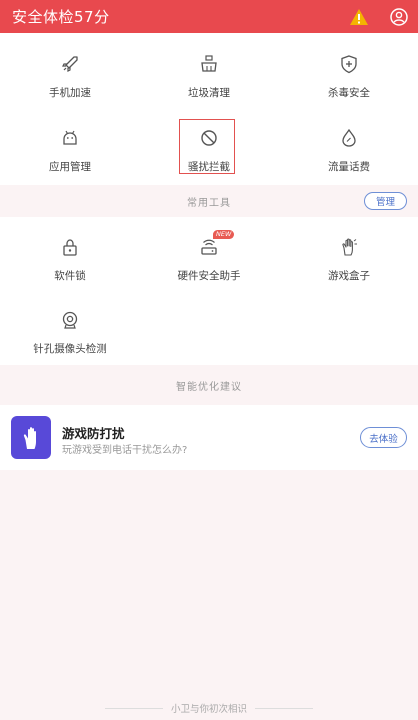  I want to click on common-tools-header: 常用工具 管理, so click(209, 201).